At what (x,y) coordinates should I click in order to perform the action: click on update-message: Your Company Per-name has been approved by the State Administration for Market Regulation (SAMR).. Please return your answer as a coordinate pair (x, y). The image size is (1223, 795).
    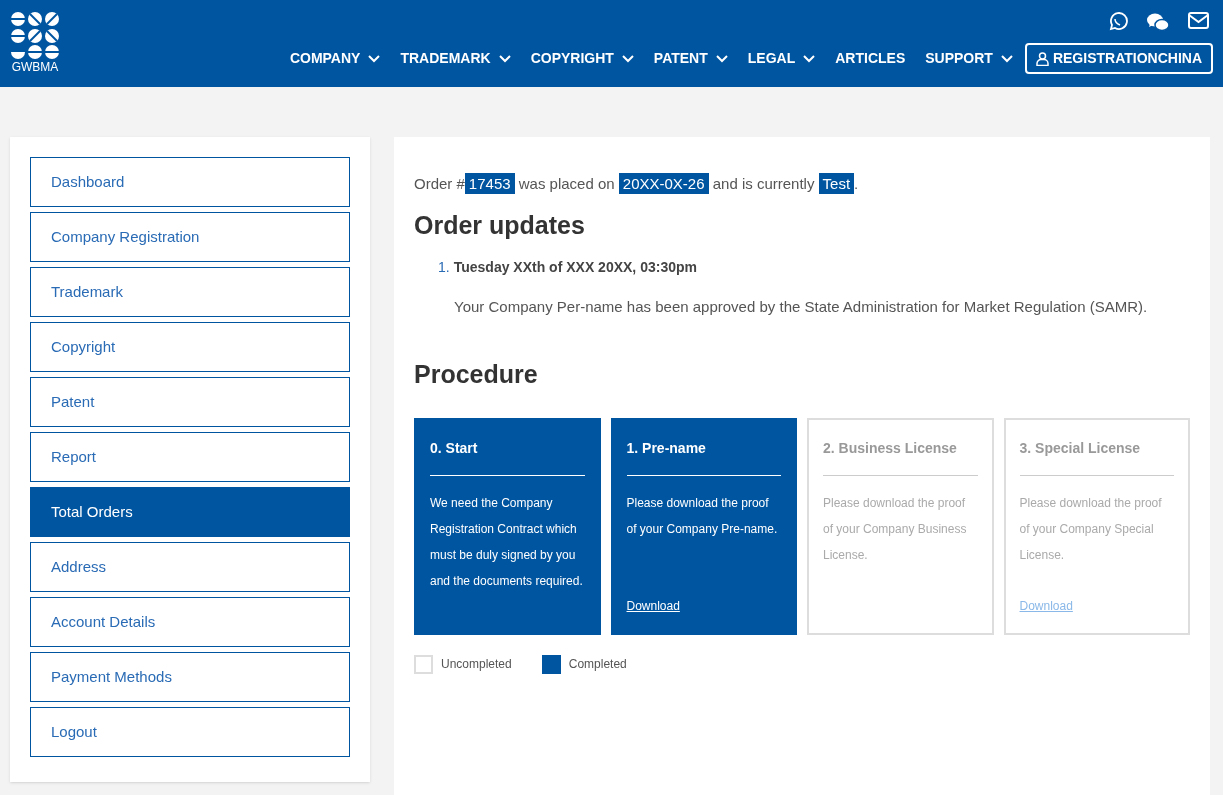
    Looking at the image, I should click on (801, 306).